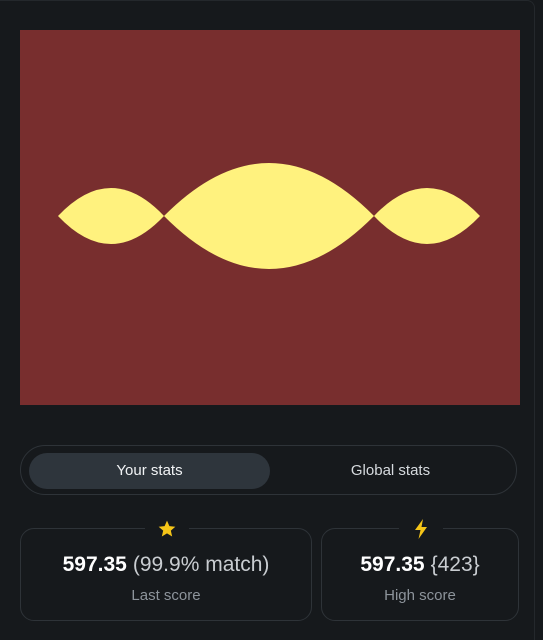 The image size is (543, 640). I want to click on last-score-match: (99.9% match), so click(201, 564).